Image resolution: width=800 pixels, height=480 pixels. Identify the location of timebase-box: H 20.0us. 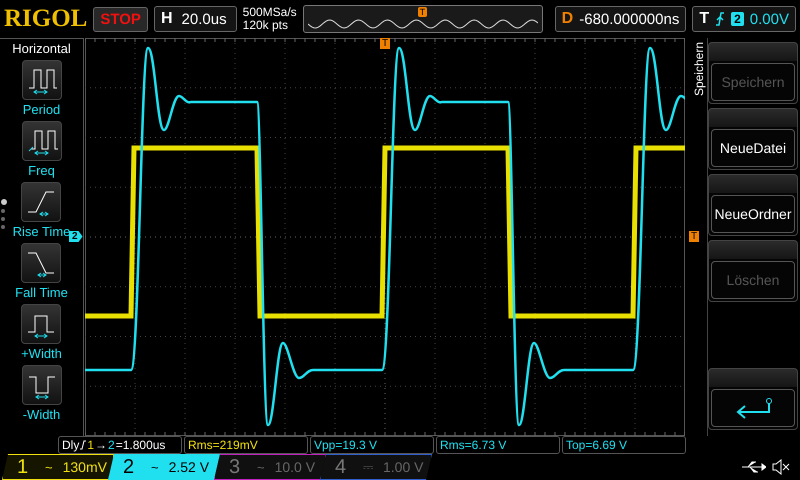
(195, 19).